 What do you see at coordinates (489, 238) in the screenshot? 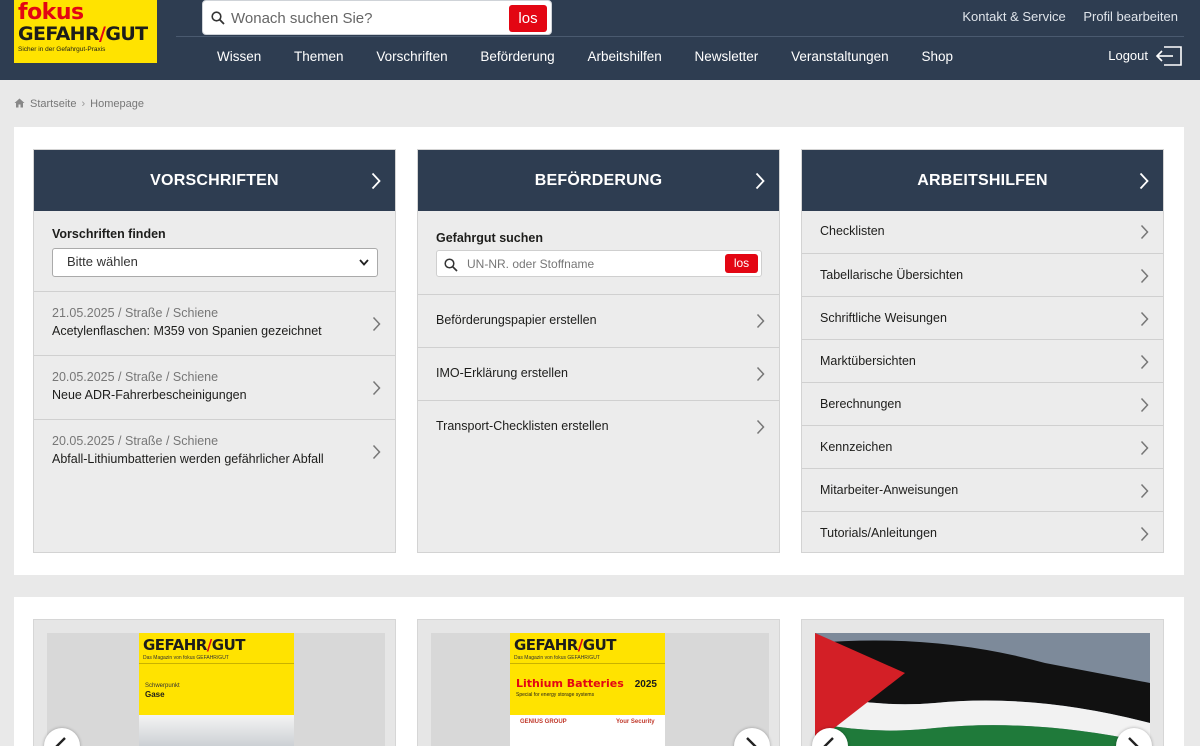
I see `gefahrgut-suchen-label: Gefahrgut suchen` at bounding box center [489, 238].